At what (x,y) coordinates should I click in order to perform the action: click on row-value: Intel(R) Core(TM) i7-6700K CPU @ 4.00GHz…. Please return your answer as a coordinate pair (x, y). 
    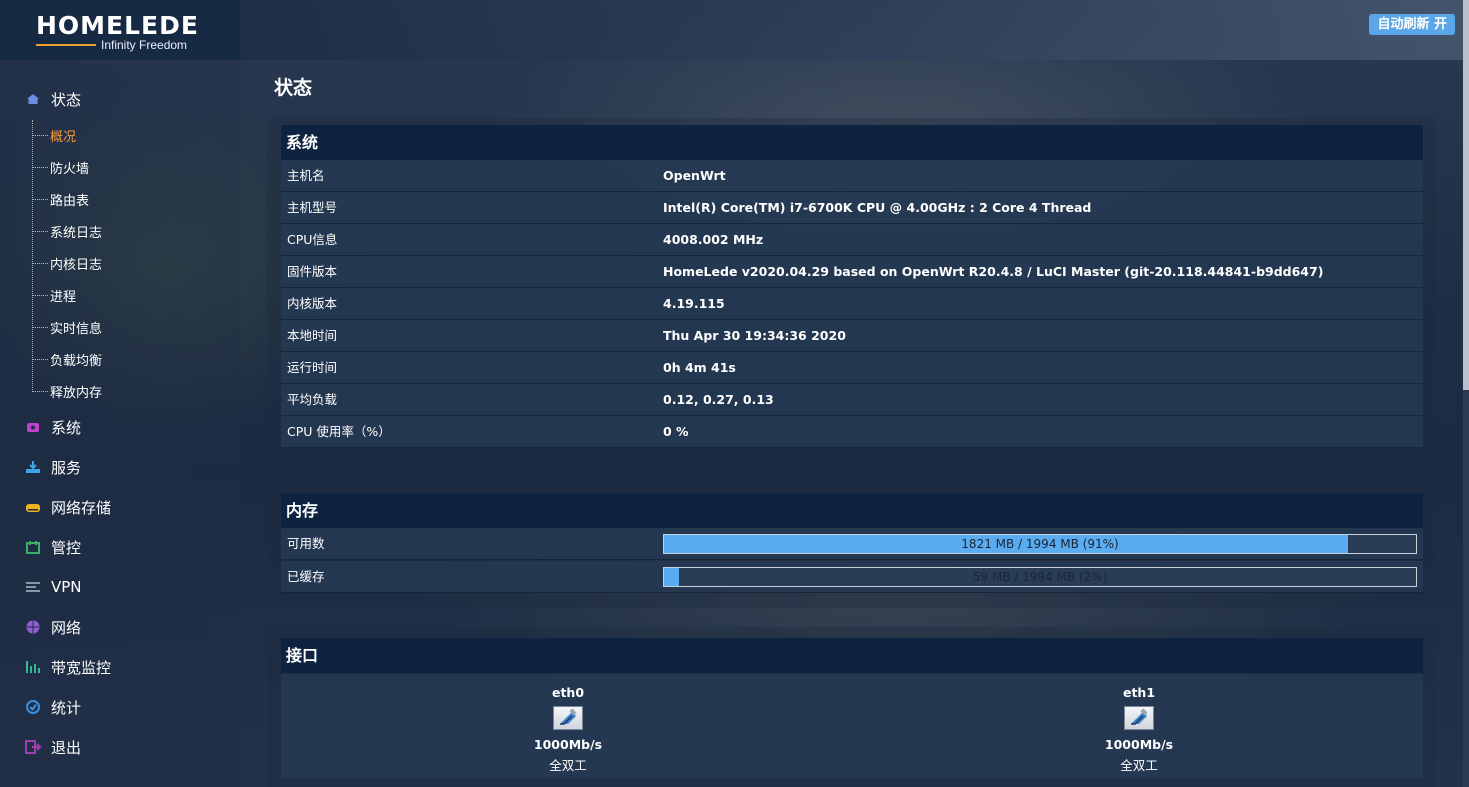
    Looking at the image, I should click on (877, 207).